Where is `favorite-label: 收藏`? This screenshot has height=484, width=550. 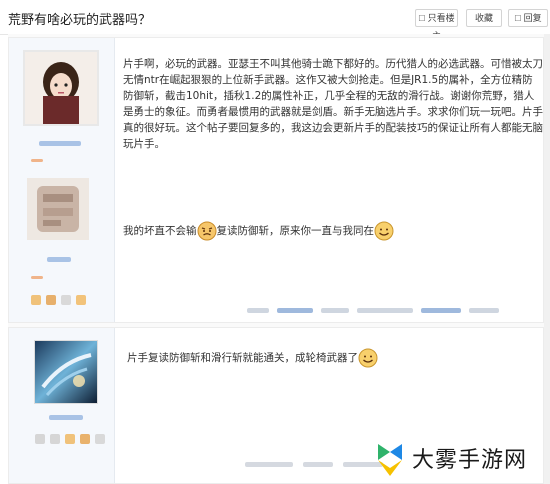 favorite-label: 收藏 is located at coordinates (483, 19).